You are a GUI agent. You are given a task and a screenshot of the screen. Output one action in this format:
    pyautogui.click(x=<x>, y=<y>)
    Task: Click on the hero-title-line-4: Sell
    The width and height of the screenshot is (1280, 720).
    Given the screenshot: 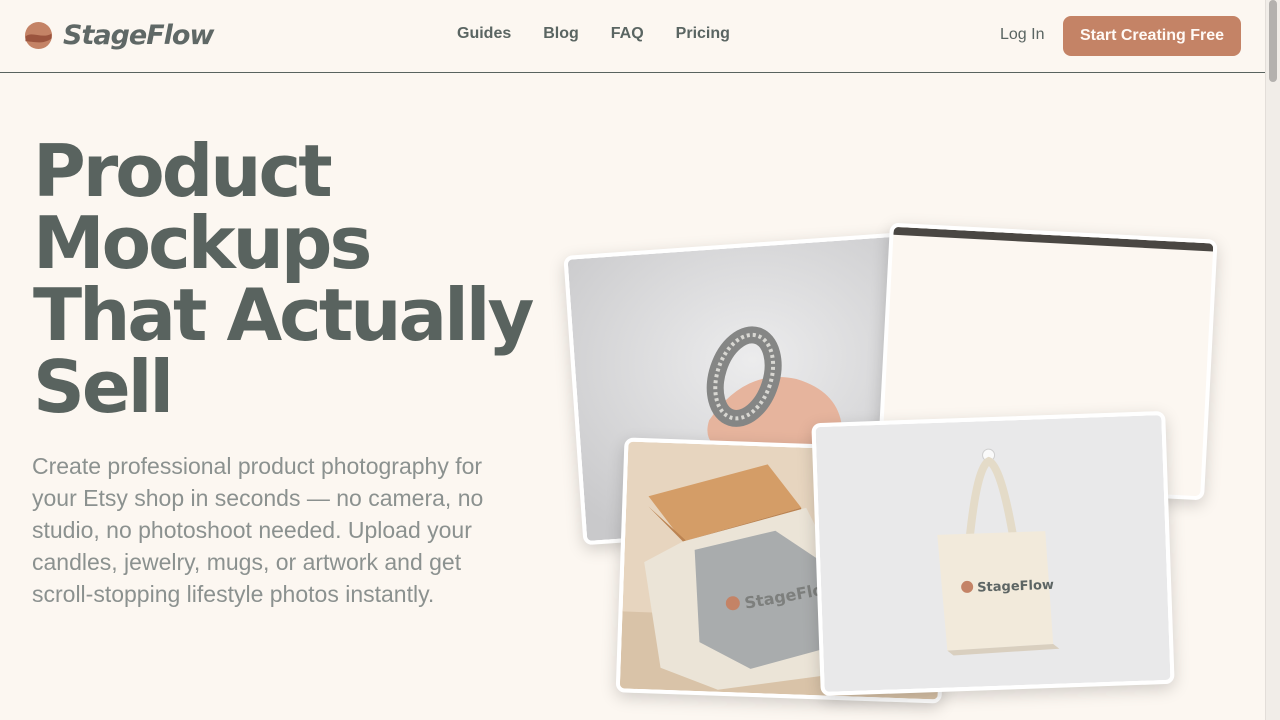 What is the action you would take?
    pyautogui.click(x=103, y=387)
    